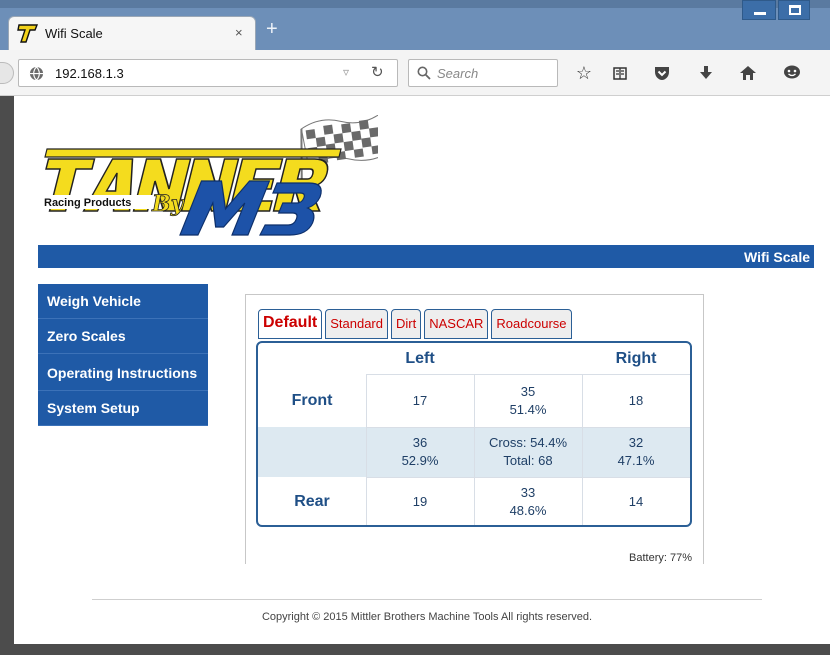 This screenshot has width=830, height=655. Describe the element at coordinates (87, 203) in the screenshot. I see `svg-text: Racing Products` at that location.